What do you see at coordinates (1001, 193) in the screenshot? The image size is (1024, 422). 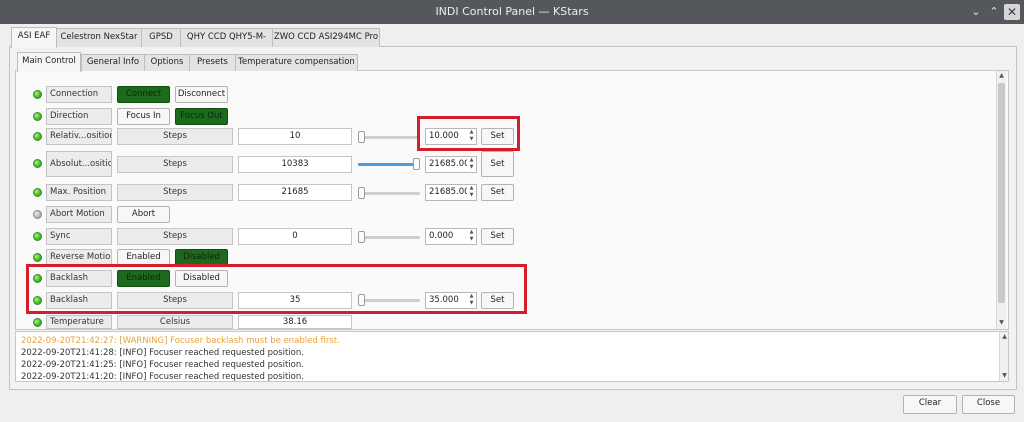 I see `scroll-thumb` at bounding box center [1001, 193].